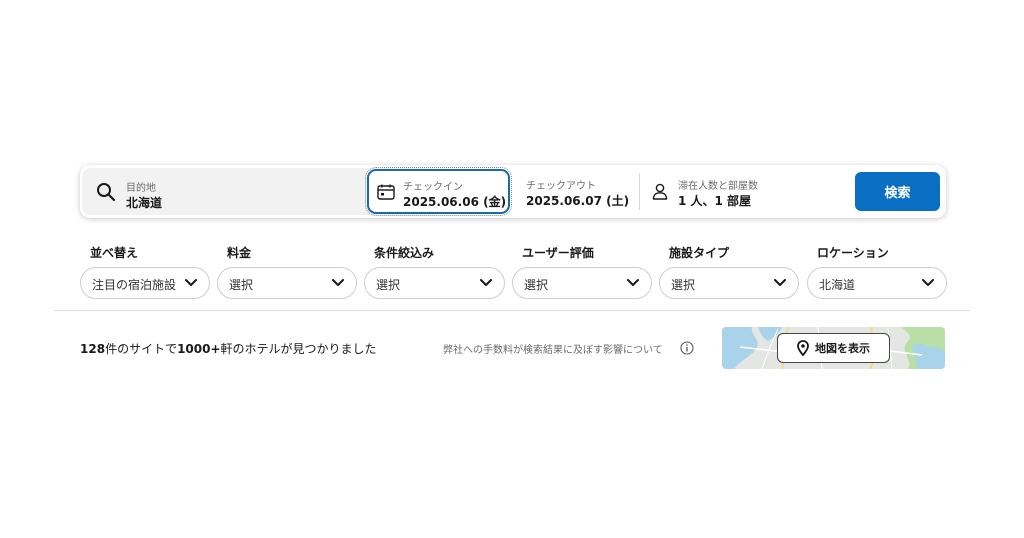 This screenshot has height=538, width=1024. What do you see at coordinates (141, 349) in the screenshot?
I see `results-text-a: 件のサイトで` at bounding box center [141, 349].